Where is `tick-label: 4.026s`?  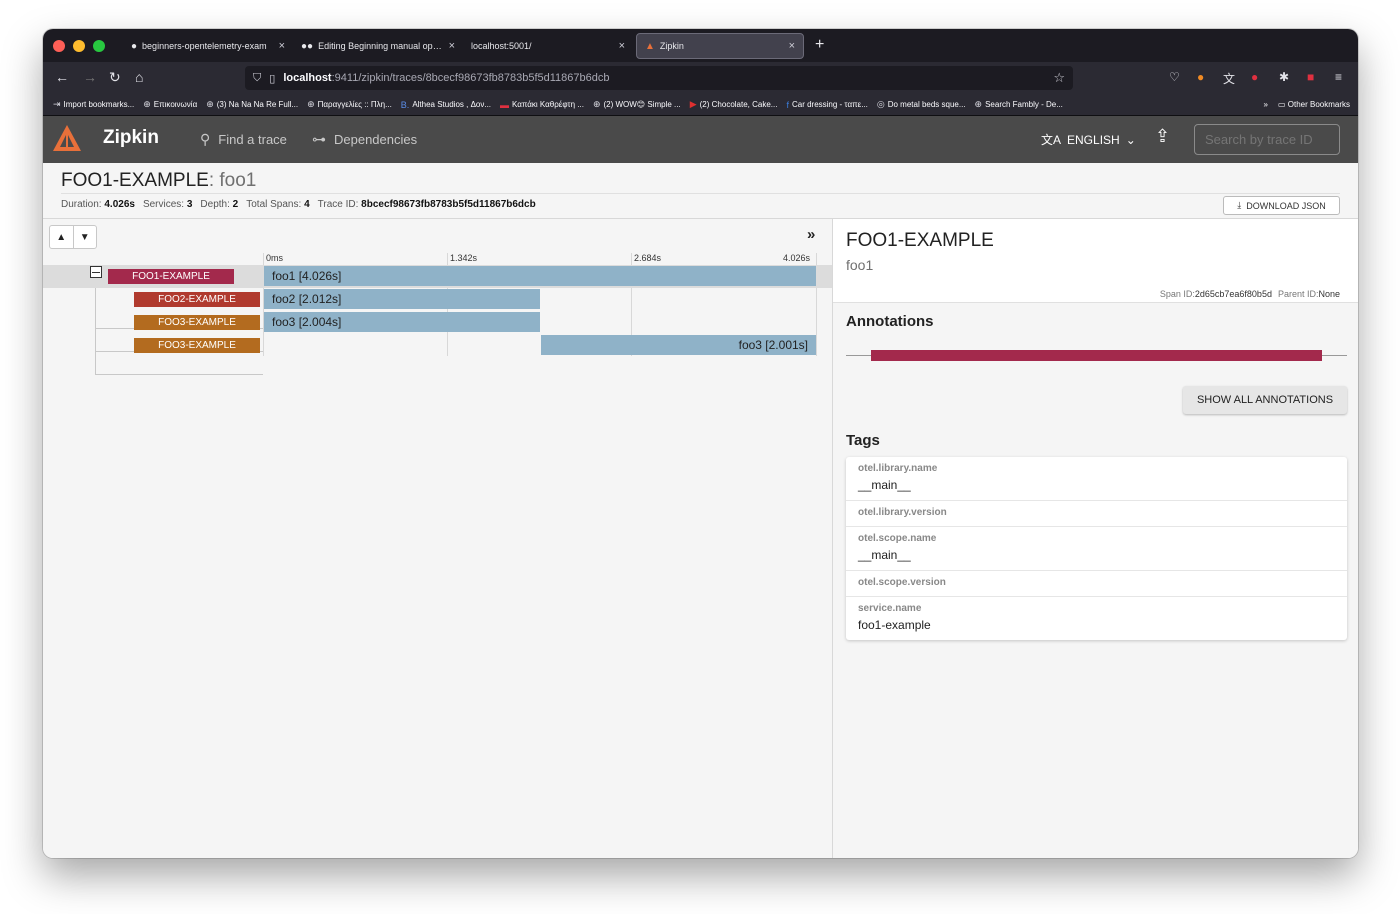 tick-label: 4.026s is located at coordinates (797, 258).